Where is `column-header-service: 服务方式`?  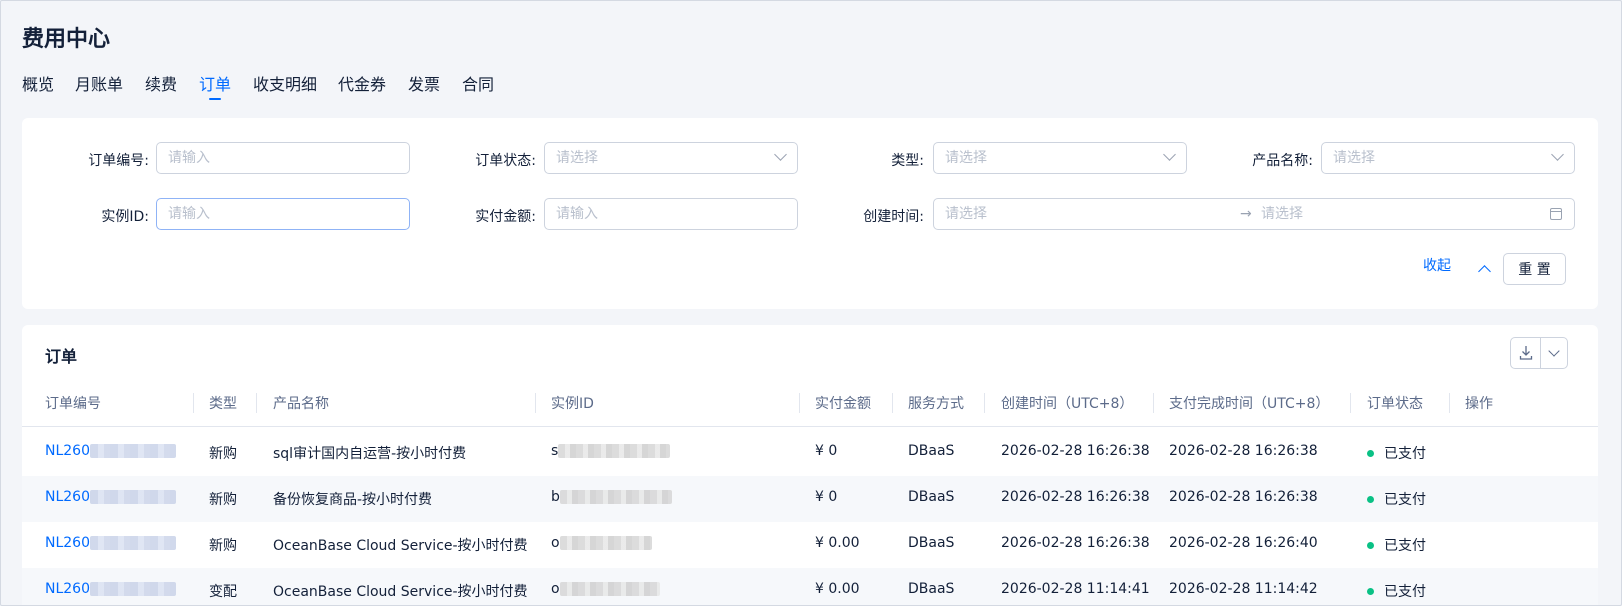
column-header-service: 服务方式 is located at coordinates (936, 404).